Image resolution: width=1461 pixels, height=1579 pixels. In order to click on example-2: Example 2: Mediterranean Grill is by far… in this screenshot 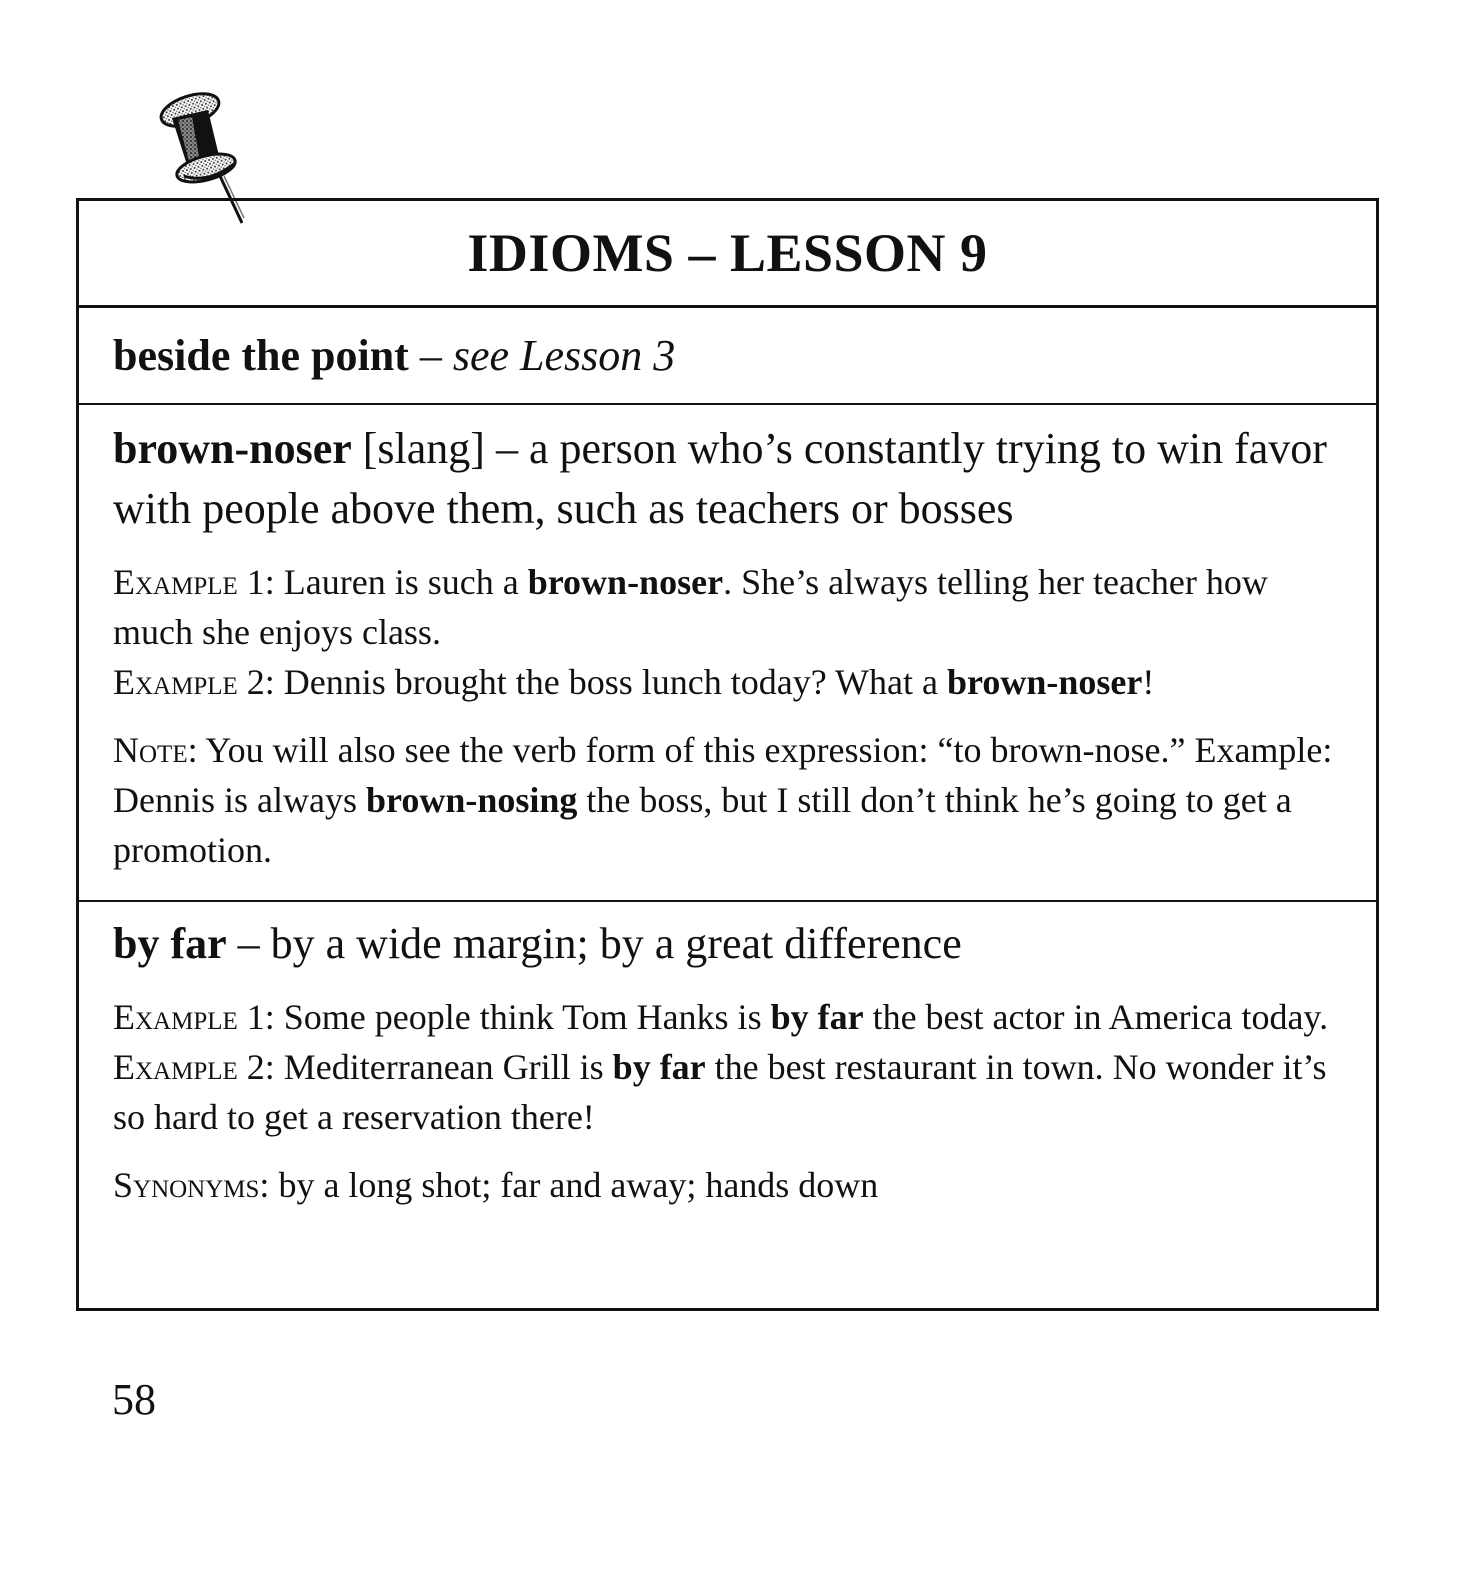, I will do `click(727, 1092)`.